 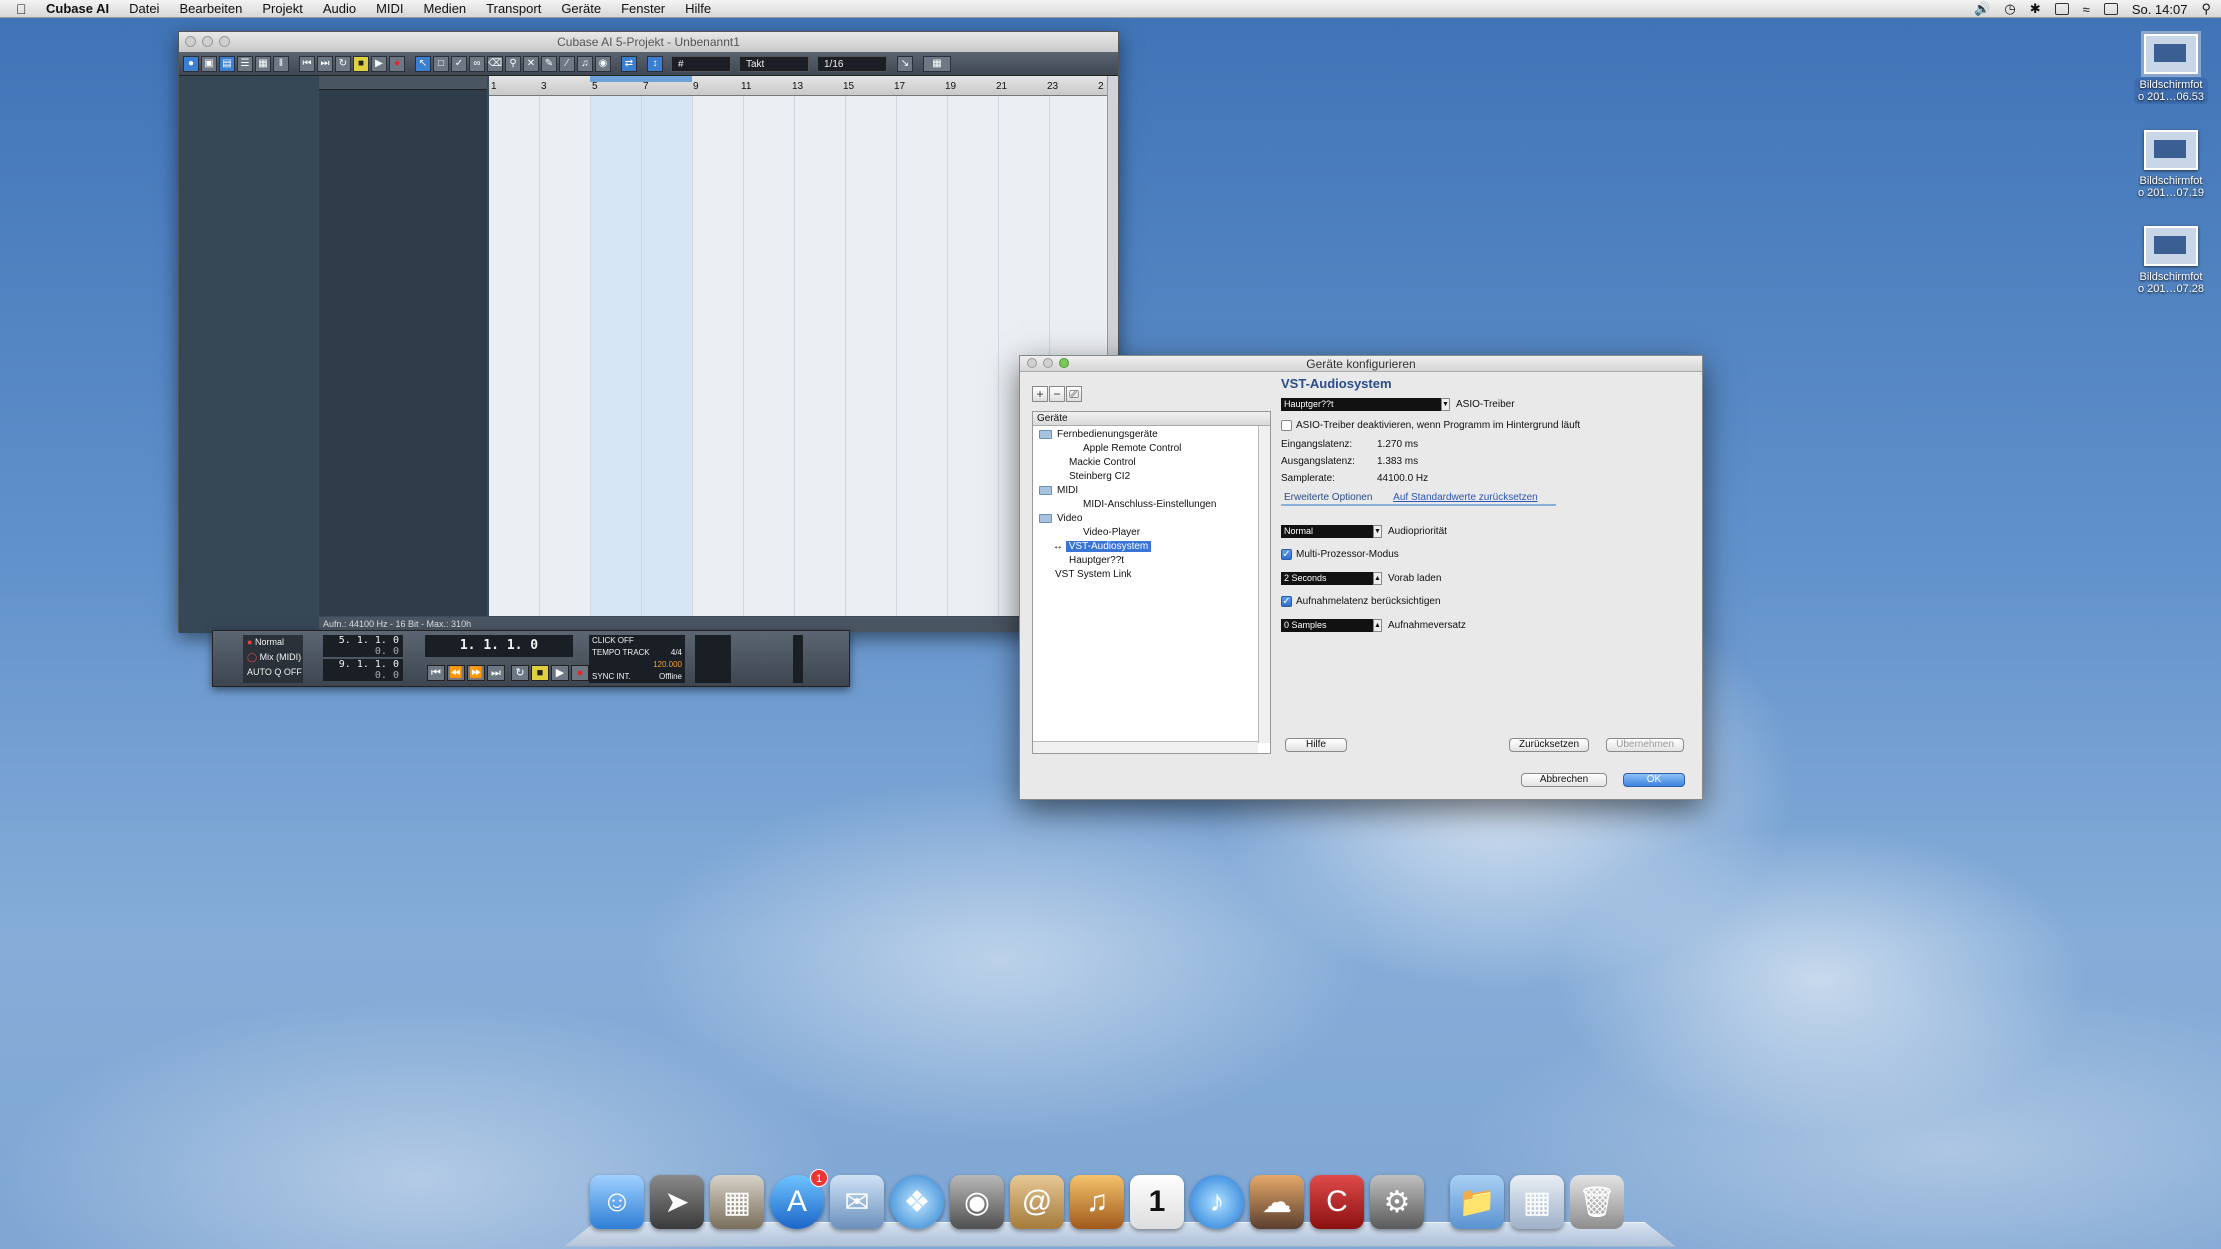 What do you see at coordinates (325, 63) in the screenshot?
I see `go-to-end-icon: ⏭` at bounding box center [325, 63].